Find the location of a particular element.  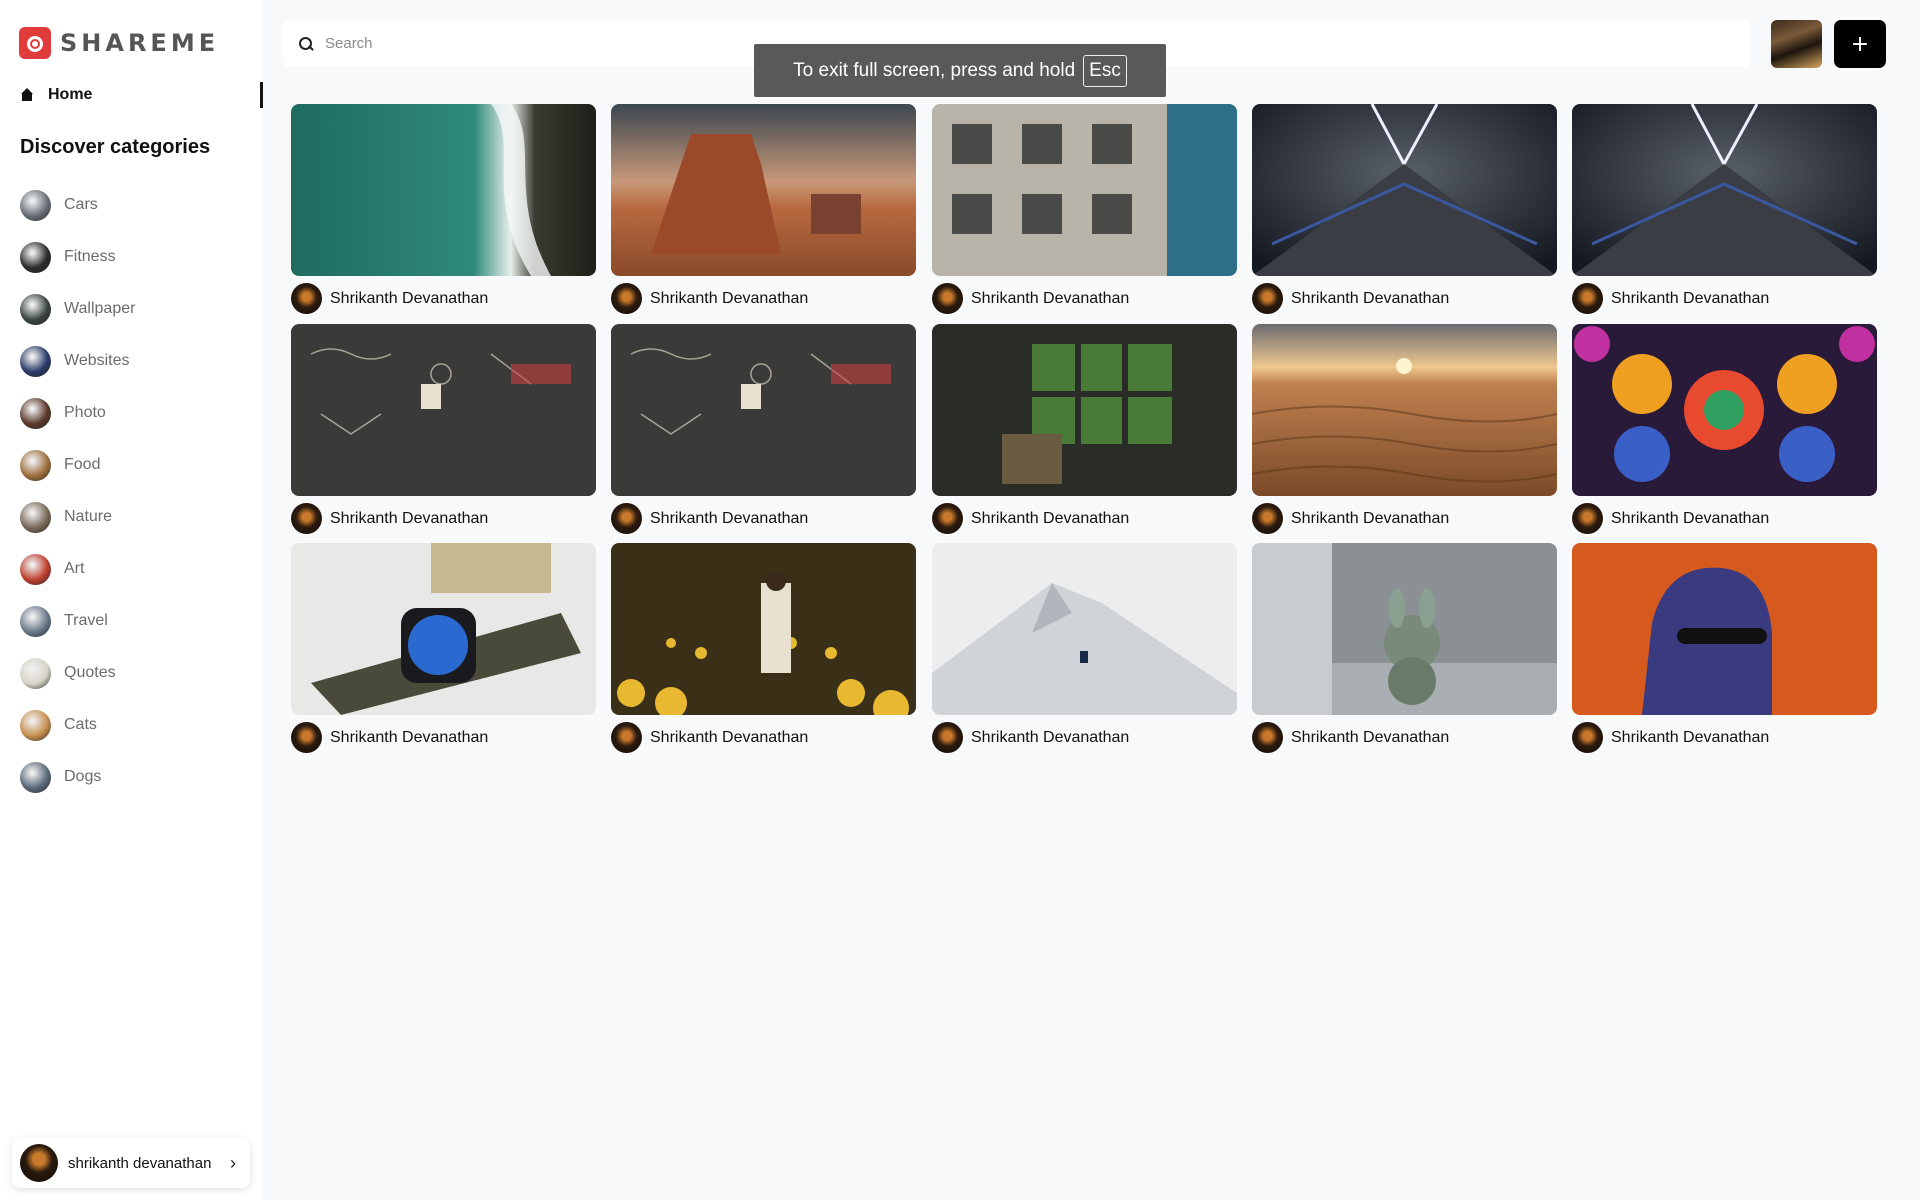

toy-window-image is located at coordinates (1404, 629).